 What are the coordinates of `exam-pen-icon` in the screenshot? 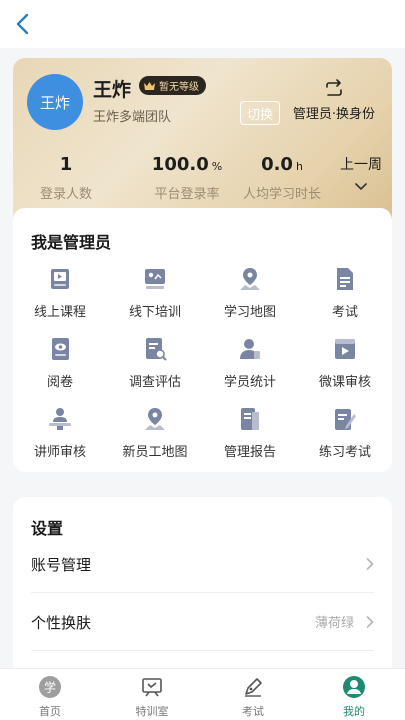 It's located at (253, 687).